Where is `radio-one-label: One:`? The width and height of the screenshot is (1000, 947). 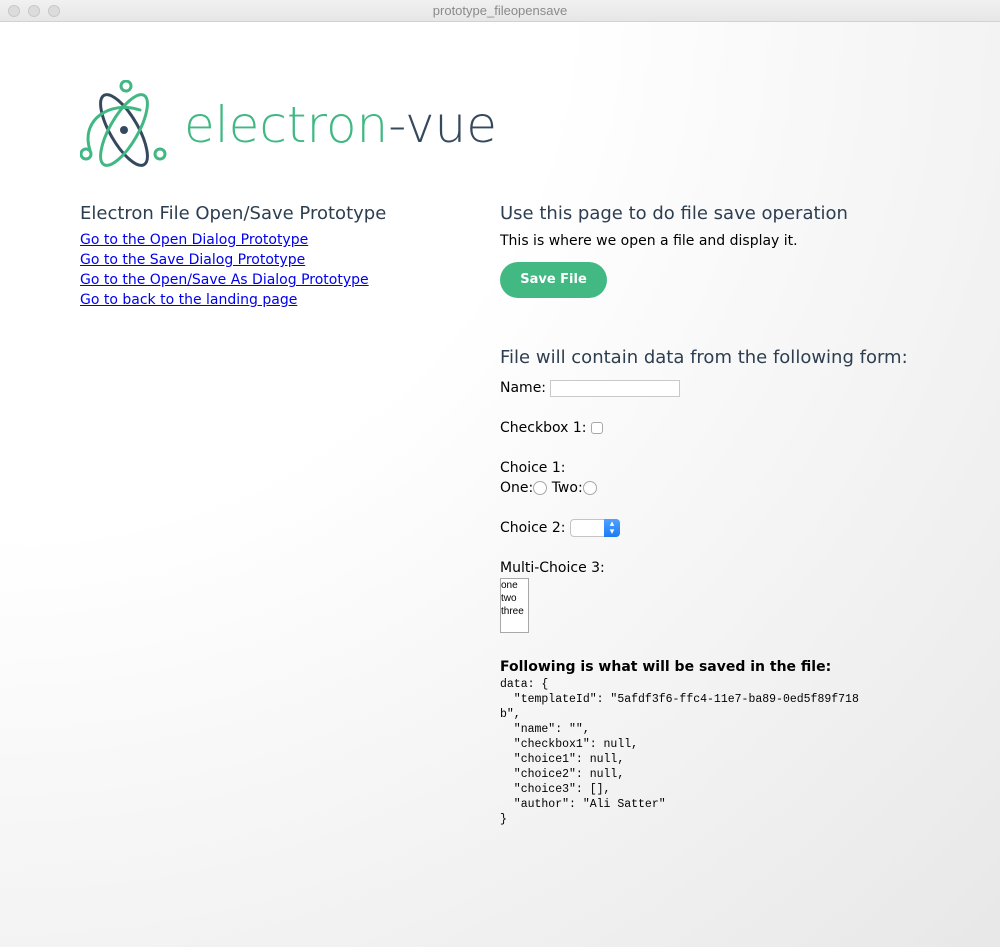 radio-one-label: One: is located at coordinates (517, 488).